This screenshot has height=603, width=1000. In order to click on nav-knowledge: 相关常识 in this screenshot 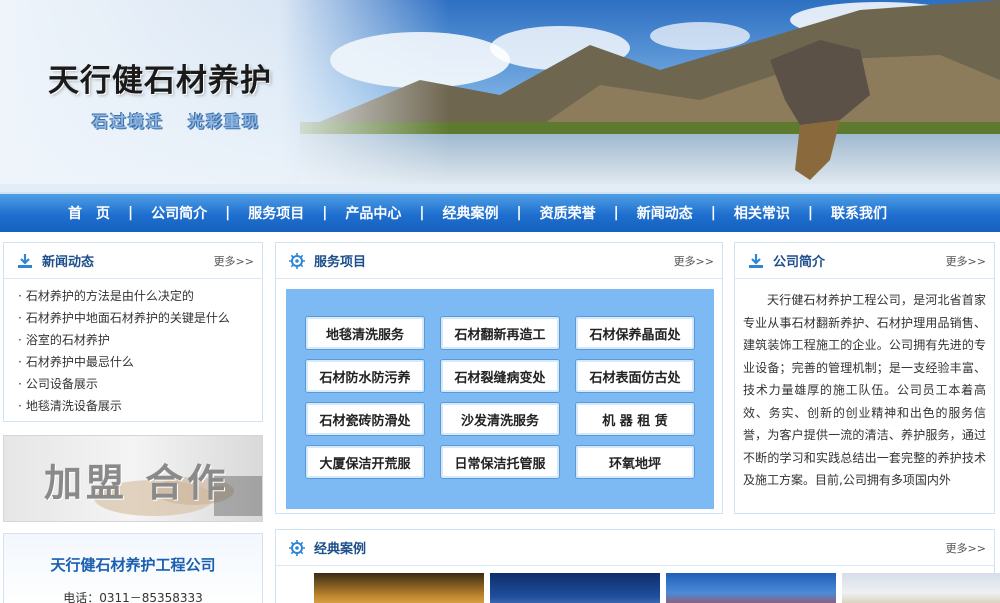, I will do `click(762, 213)`.